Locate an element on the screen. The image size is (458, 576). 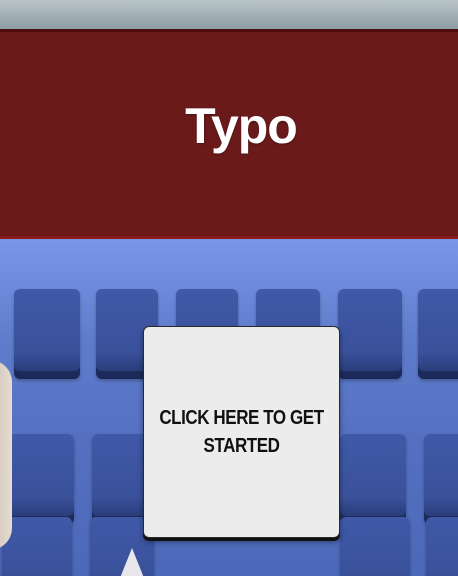
status-strip is located at coordinates (229, 14).